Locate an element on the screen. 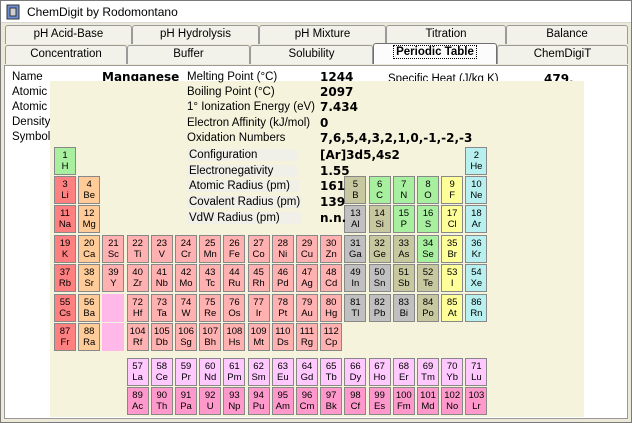 The image size is (632, 423). element-rg: 111 Rg is located at coordinates (307, 337).